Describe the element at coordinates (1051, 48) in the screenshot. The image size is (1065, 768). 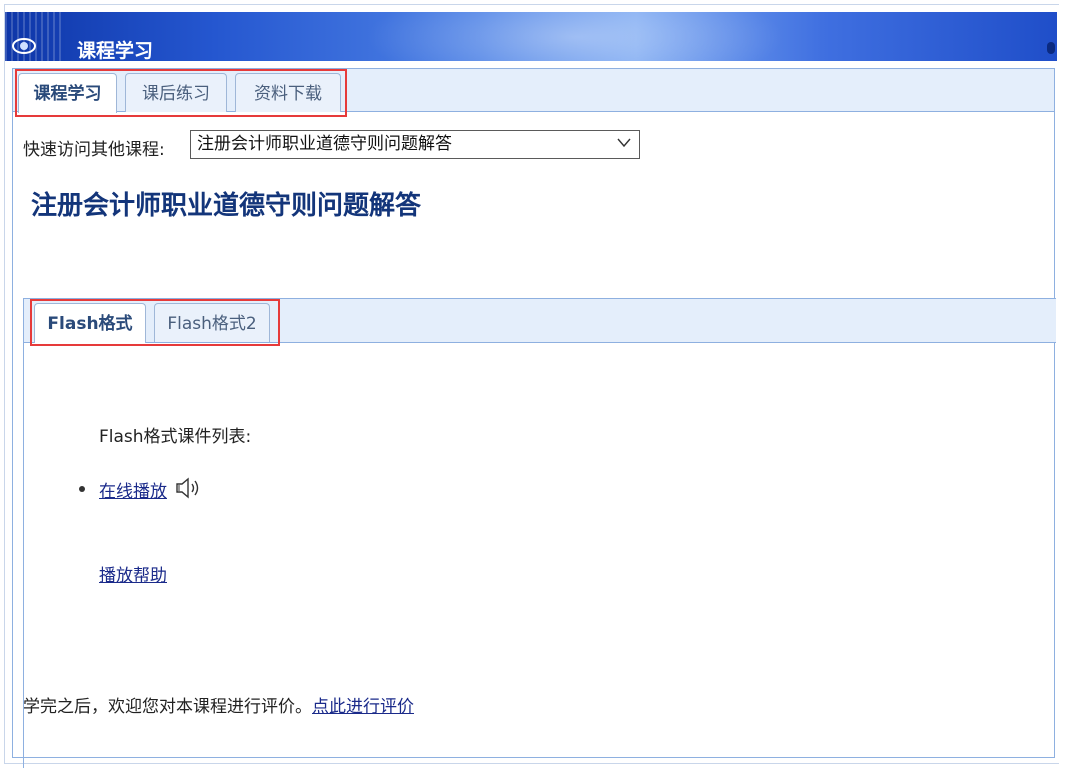
I see `header-corner-decoration` at that location.